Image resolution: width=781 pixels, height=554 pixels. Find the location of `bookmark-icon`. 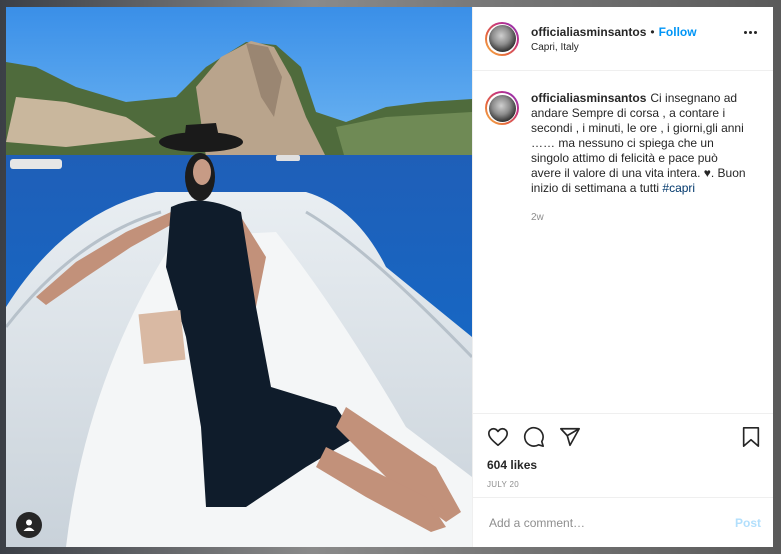

bookmark-icon is located at coordinates (751, 437).